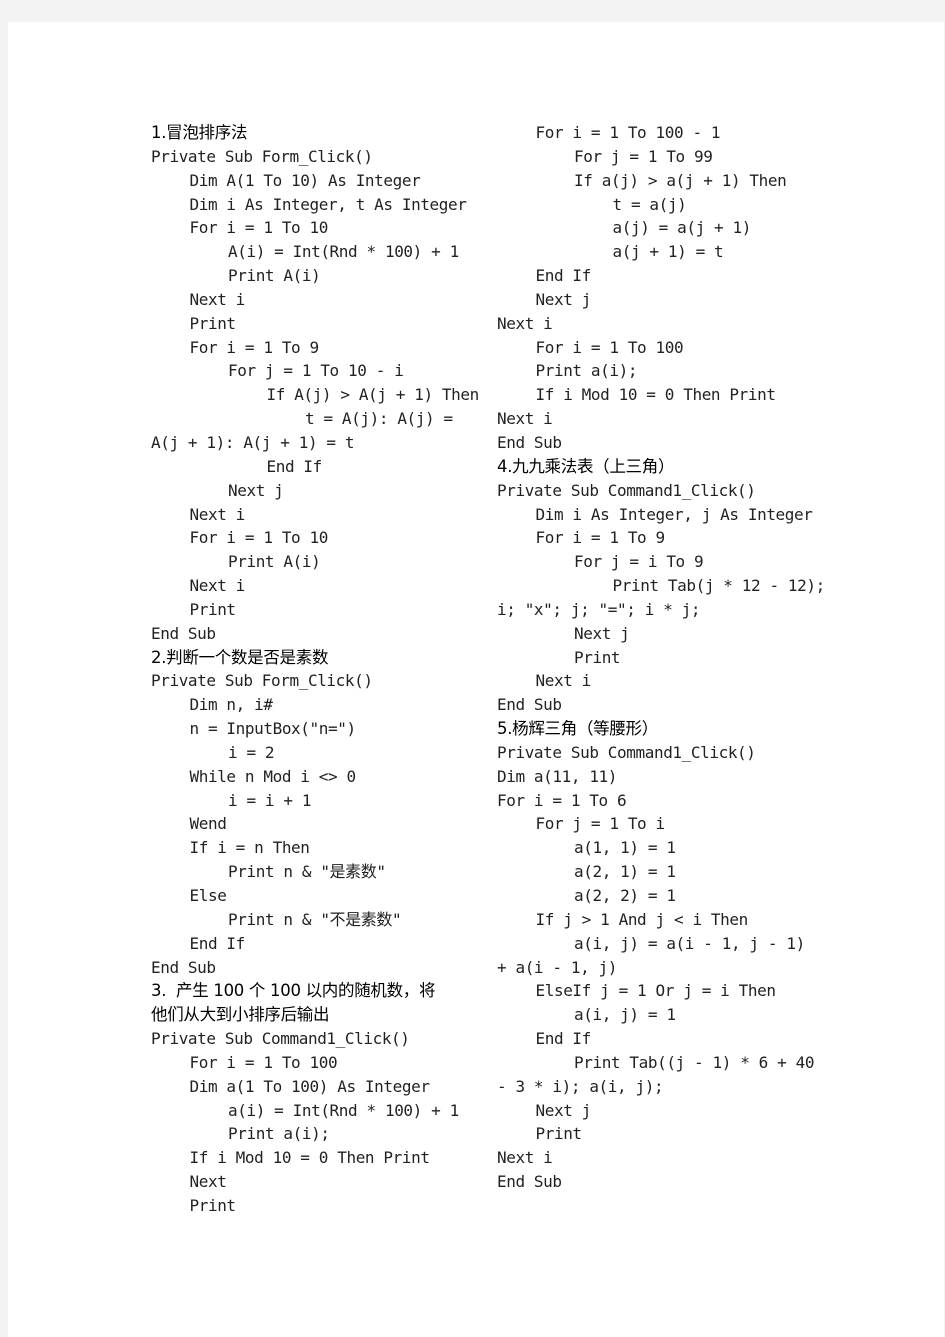 The image size is (945, 1337). What do you see at coordinates (625, 1015) in the screenshot?
I see `code-line: a(i, j) = 1` at bounding box center [625, 1015].